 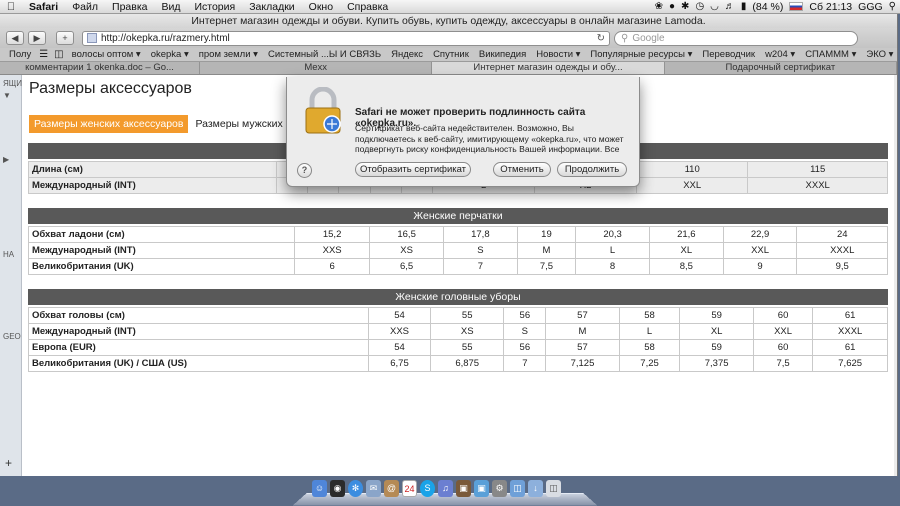 I want to click on bluetooth-icon: ✱, so click(x=685, y=6).